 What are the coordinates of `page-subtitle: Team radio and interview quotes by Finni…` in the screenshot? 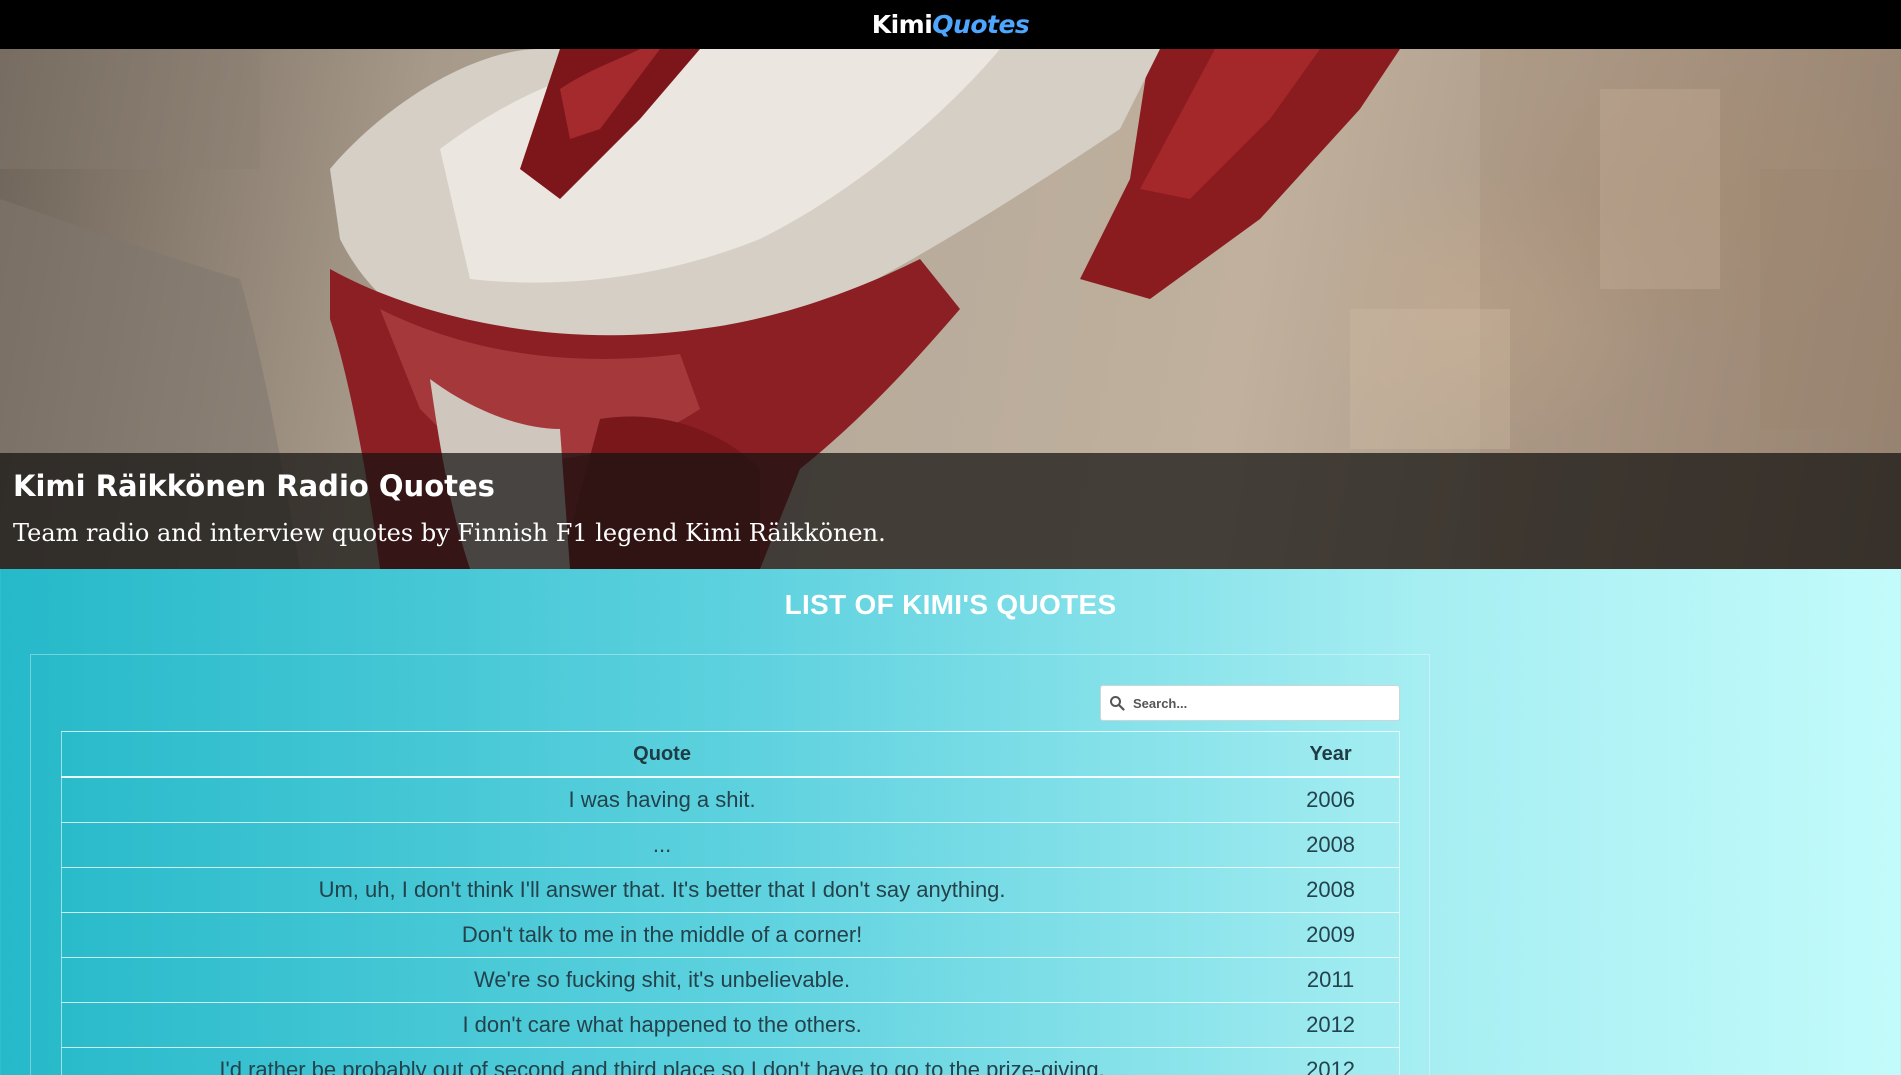 It's located at (449, 533).